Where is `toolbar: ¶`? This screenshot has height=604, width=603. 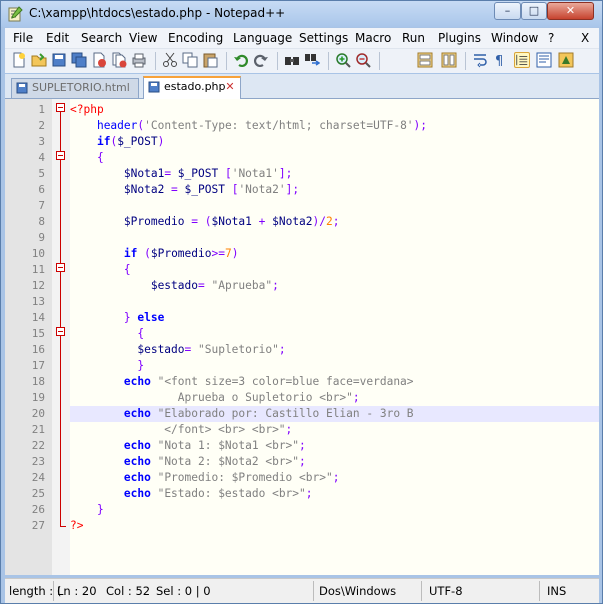
toolbar: ¶ is located at coordinates (302, 60).